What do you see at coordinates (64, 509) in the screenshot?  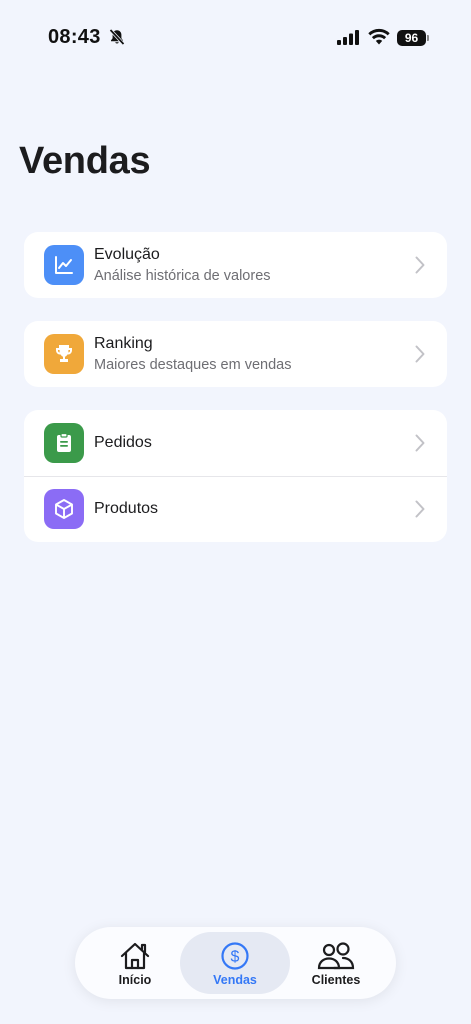 I see `box-icon` at bounding box center [64, 509].